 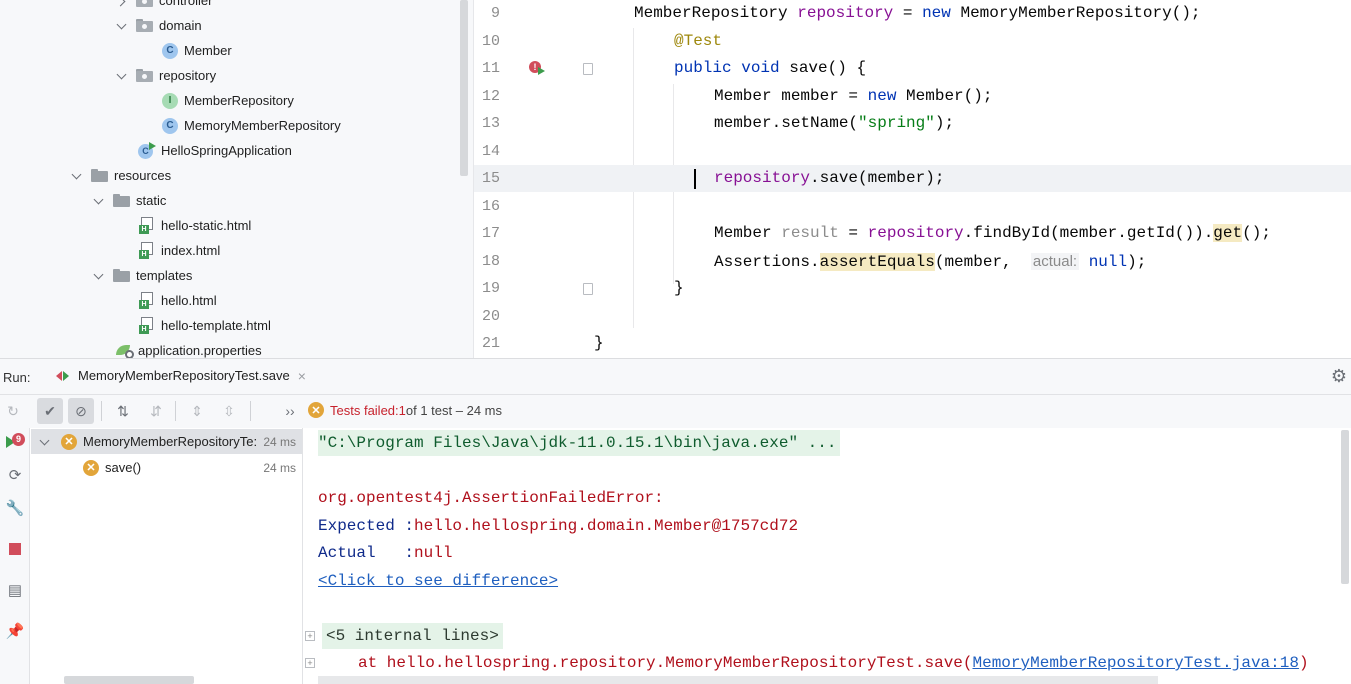 I want to click on layout-icon: ▤, so click(x=15, y=590).